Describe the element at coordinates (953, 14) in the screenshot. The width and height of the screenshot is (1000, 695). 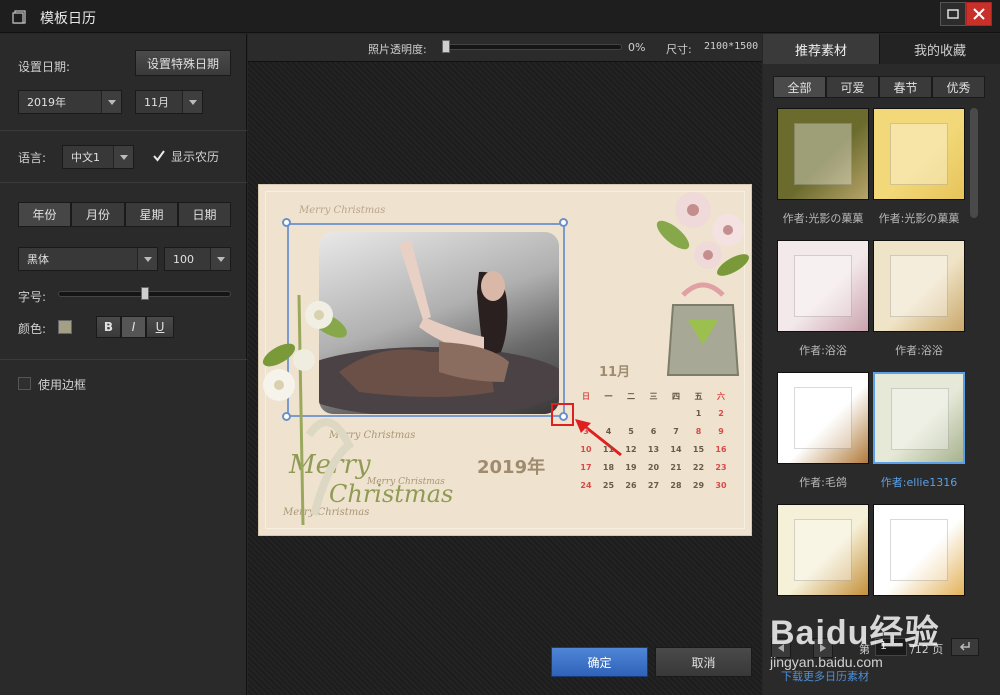
I see `maximize-button` at that location.